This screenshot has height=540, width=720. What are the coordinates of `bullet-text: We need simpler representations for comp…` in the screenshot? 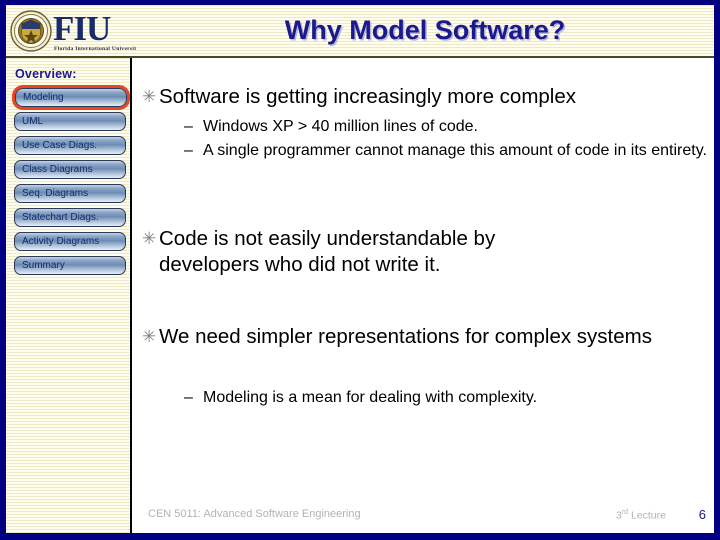 It's located at (405, 336).